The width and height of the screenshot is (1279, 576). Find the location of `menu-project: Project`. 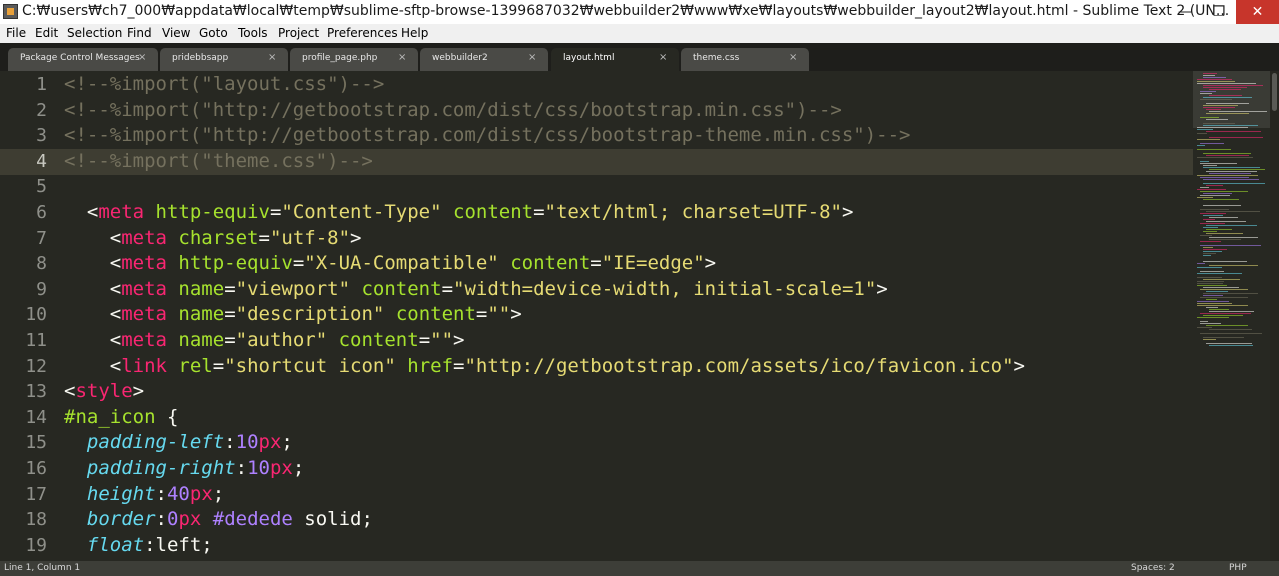

menu-project: Project is located at coordinates (298, 33).